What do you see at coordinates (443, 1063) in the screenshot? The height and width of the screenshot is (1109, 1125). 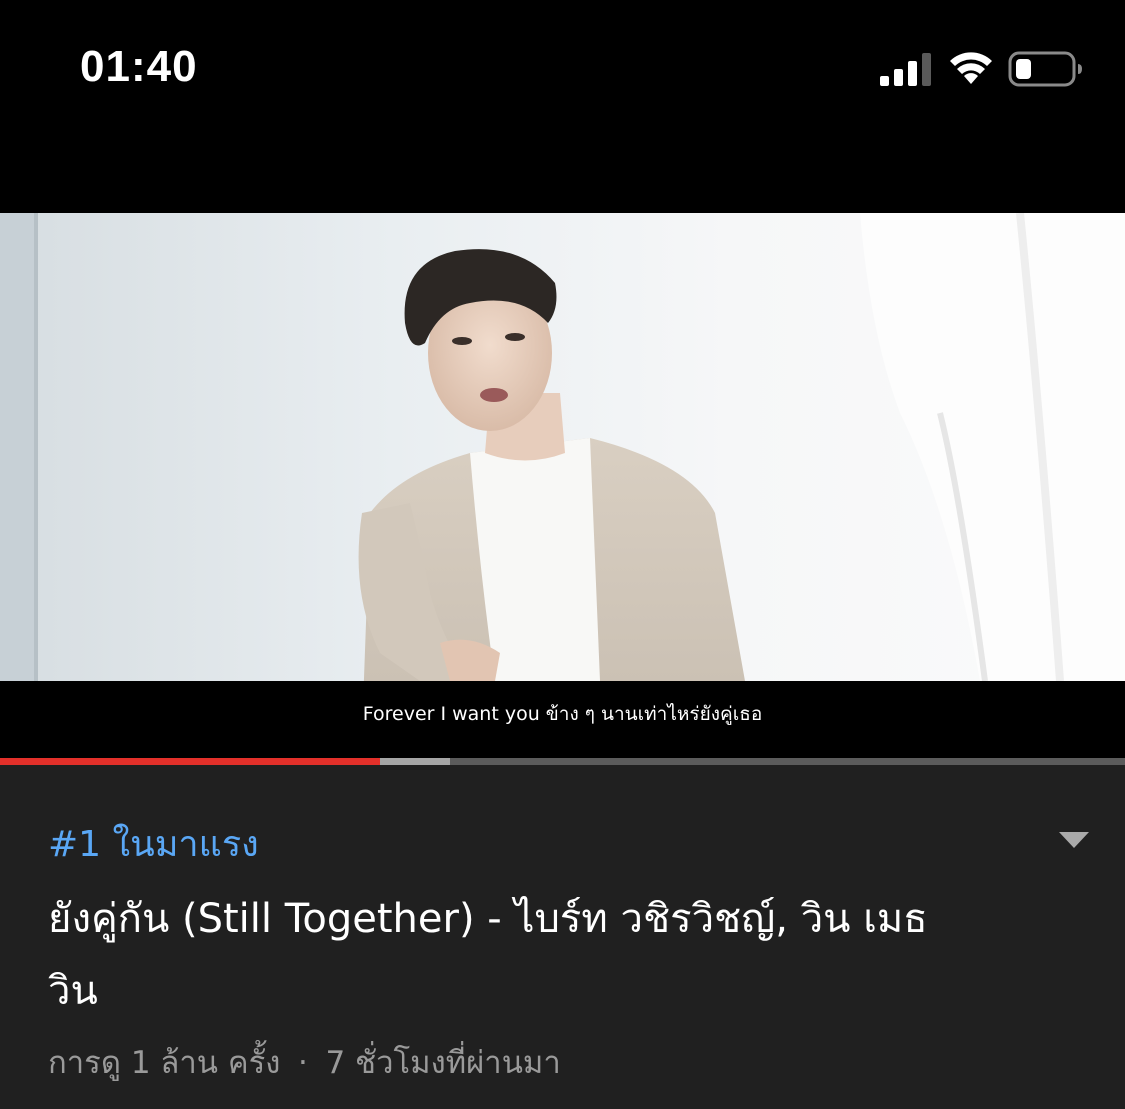 I see `published-time: 7 ชั่วโมงที่ผ่านมา` at bounding box center [443, 1063].